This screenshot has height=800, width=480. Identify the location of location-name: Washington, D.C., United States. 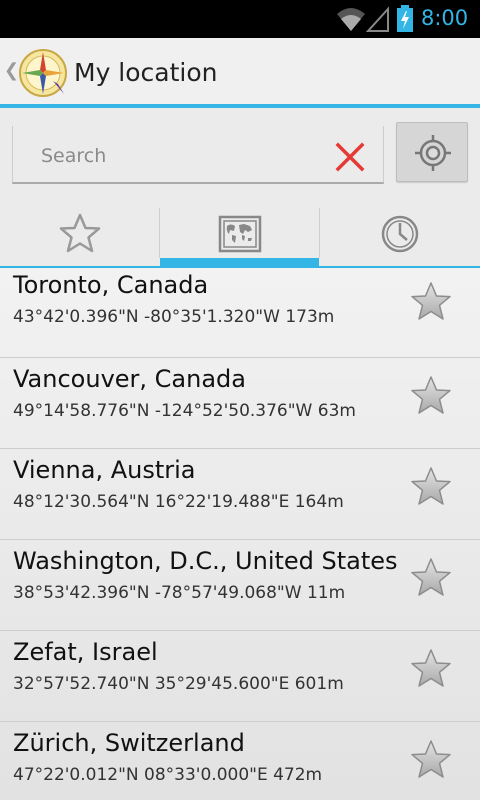
(205, 561).